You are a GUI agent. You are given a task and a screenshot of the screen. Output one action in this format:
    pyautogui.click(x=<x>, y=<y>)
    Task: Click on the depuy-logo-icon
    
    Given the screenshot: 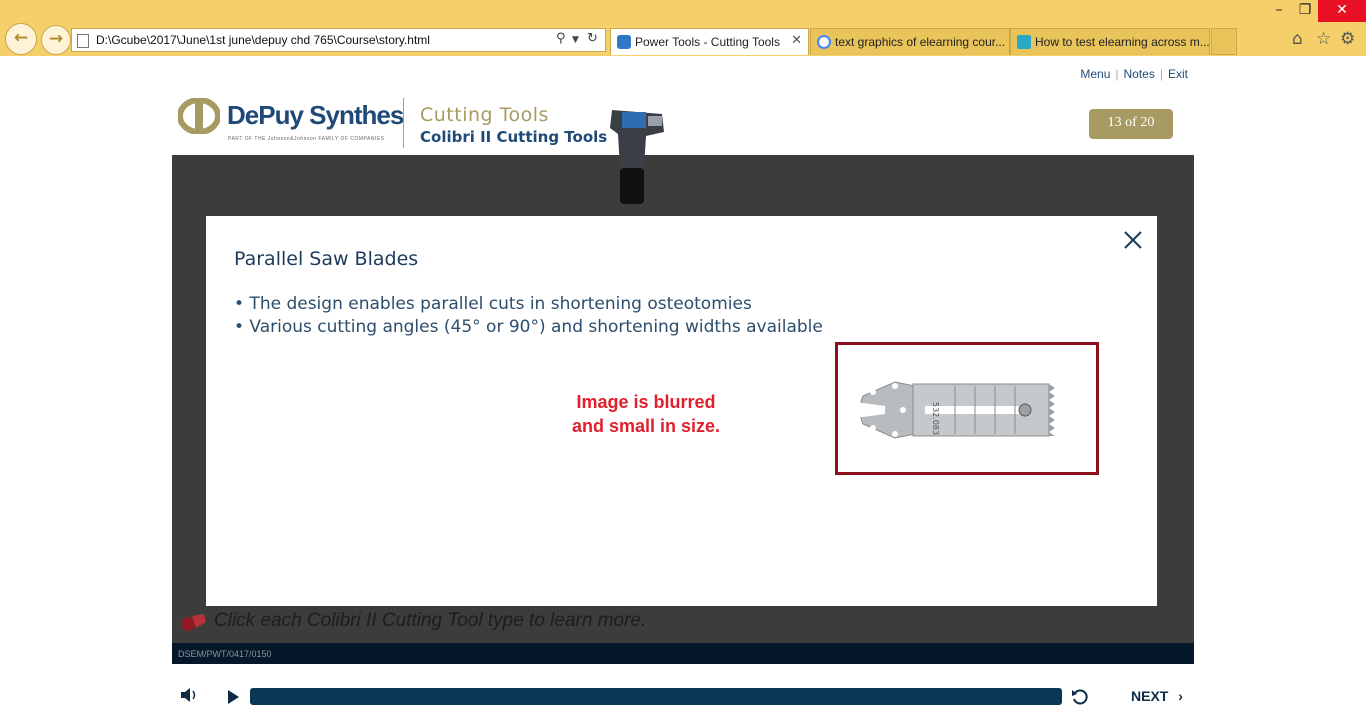 What is the action you would take?
    pyautogui.click(x=199, y=116)
    